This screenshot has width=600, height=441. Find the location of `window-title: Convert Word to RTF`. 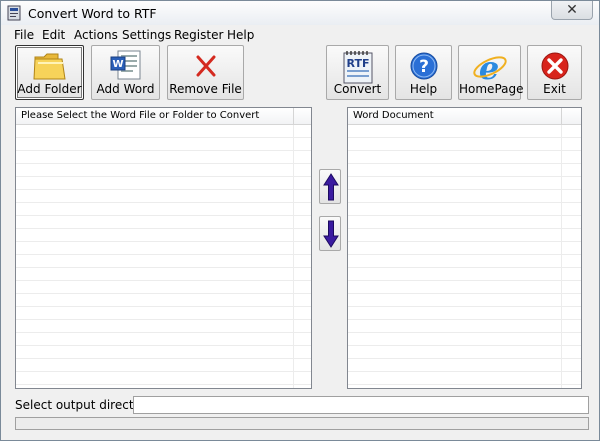

window-title: Convert Word to RTF is located at coordinates (92, 13).